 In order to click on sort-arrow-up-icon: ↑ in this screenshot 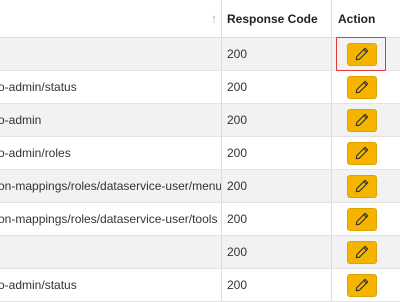, I will do `click(214, 19)`.